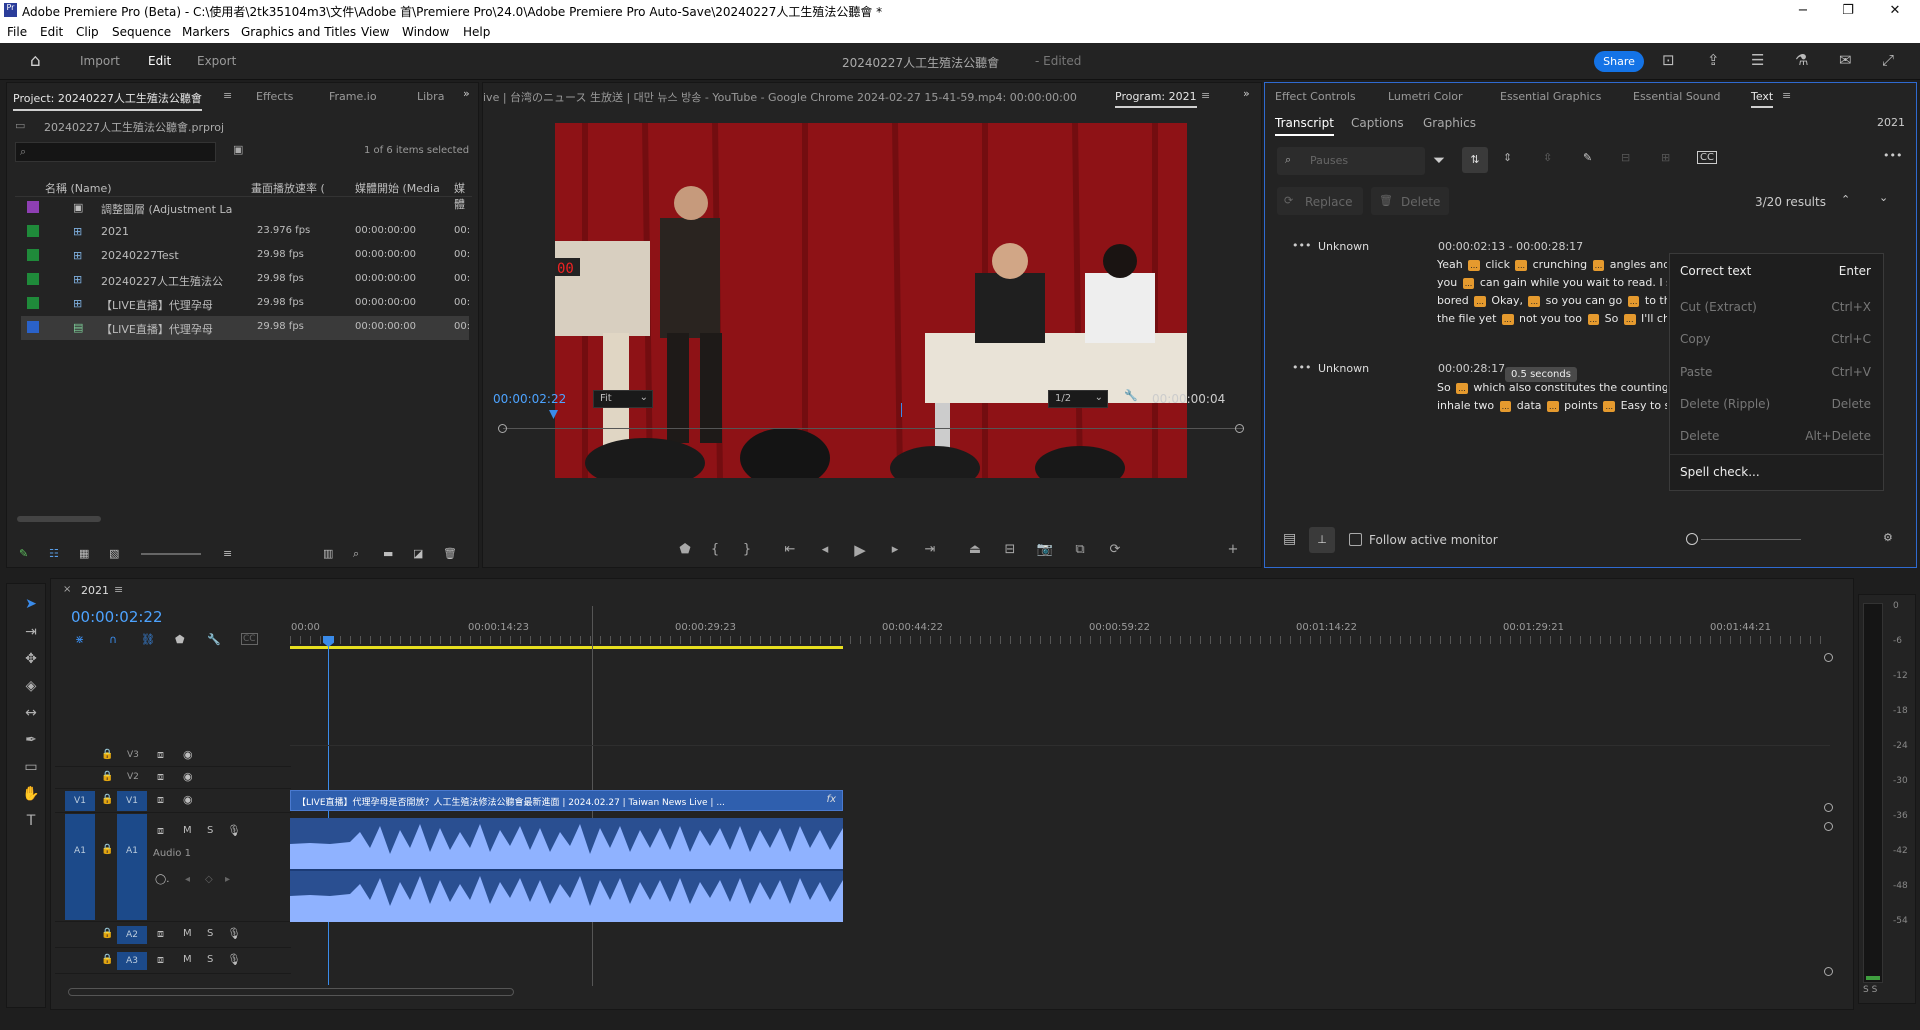 This screenshot has height=1030, width=1920. What do you see at coordinates (31, 743) in the screenshot?
I see `pen-tool-icon: ✒` at bounding box center [31, 743].